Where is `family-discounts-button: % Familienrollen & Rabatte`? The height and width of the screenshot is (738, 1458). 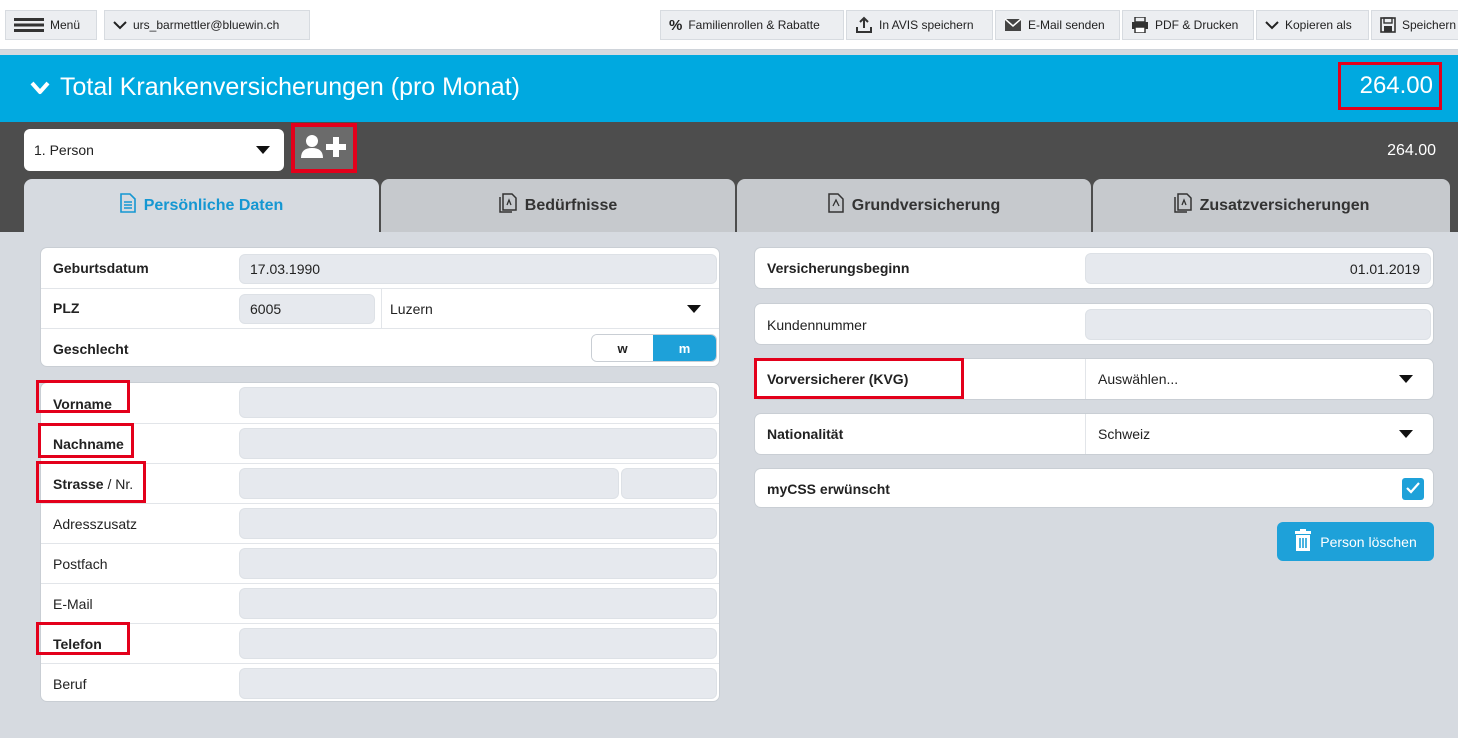 family-discounts-button: % Familienrollen & Rabatte is located at coordinates (752, 25).